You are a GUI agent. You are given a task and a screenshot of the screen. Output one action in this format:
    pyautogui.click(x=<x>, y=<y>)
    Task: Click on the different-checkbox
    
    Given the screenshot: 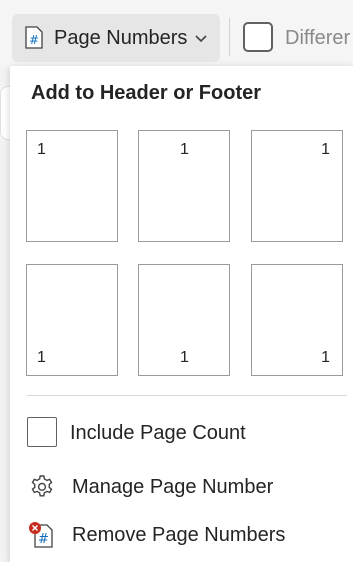 What is the action you would take?
    pyautogui.click(x=258, y=37)
    